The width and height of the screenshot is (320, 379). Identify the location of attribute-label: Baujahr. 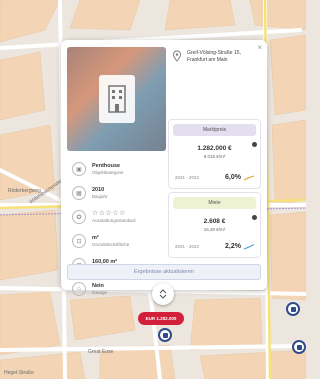
(100, 196).